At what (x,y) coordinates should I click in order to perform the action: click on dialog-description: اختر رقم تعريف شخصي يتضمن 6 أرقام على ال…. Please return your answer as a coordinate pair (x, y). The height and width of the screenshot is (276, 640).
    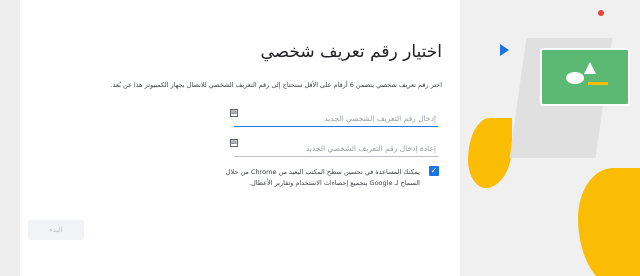
    Looking at the image, I should click on (276, 85).